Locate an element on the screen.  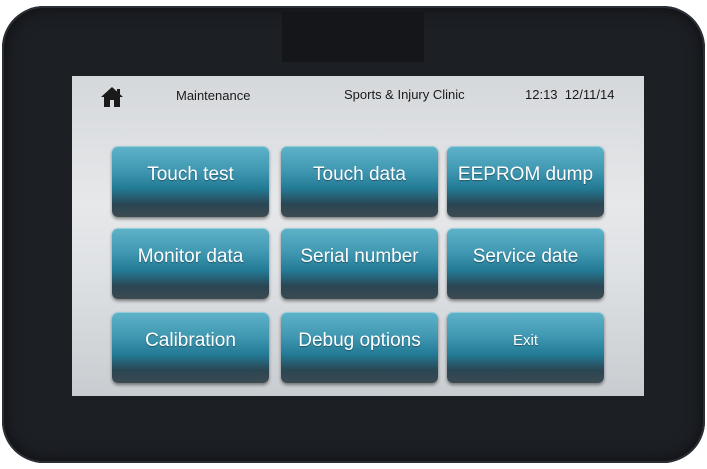
touch-data-button: Touch data is located at coordinates (359, 181).